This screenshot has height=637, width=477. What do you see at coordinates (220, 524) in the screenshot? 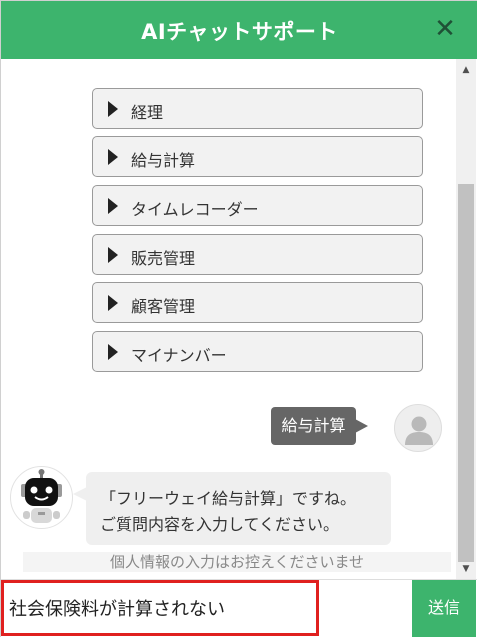
I see `bot-message-line: ご質問内容を入力してください。` at bounding box center [220, 524].